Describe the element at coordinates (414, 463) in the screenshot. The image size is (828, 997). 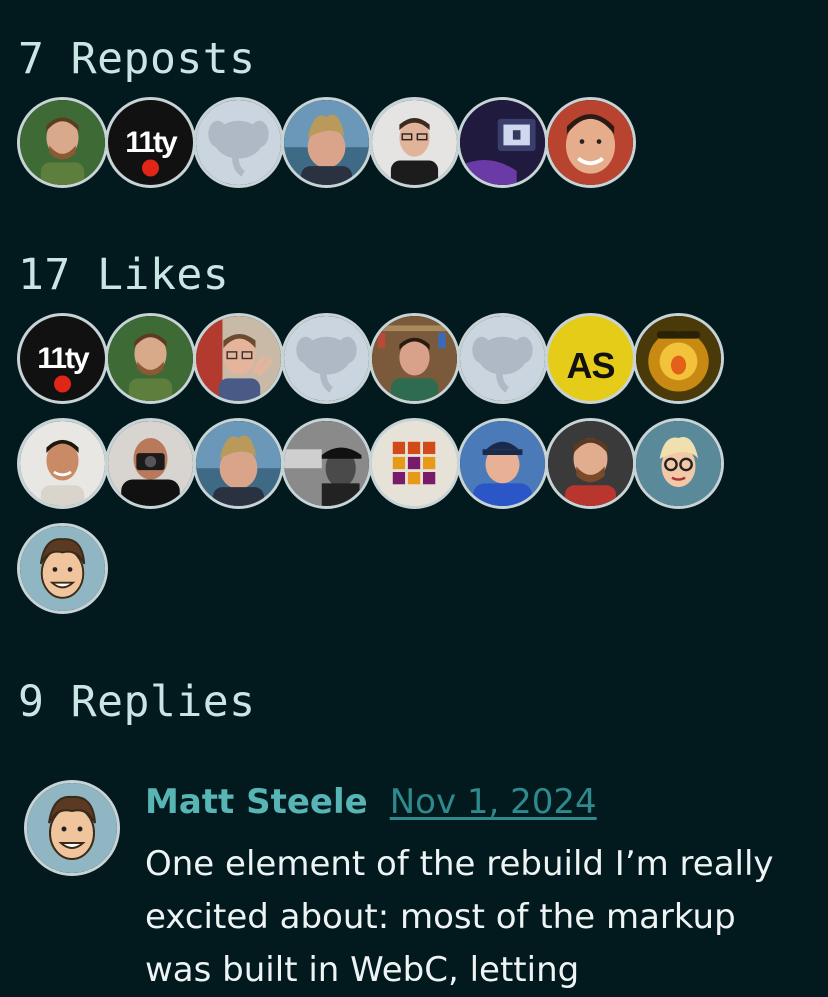
I see `like-avatar-grid` at that location.